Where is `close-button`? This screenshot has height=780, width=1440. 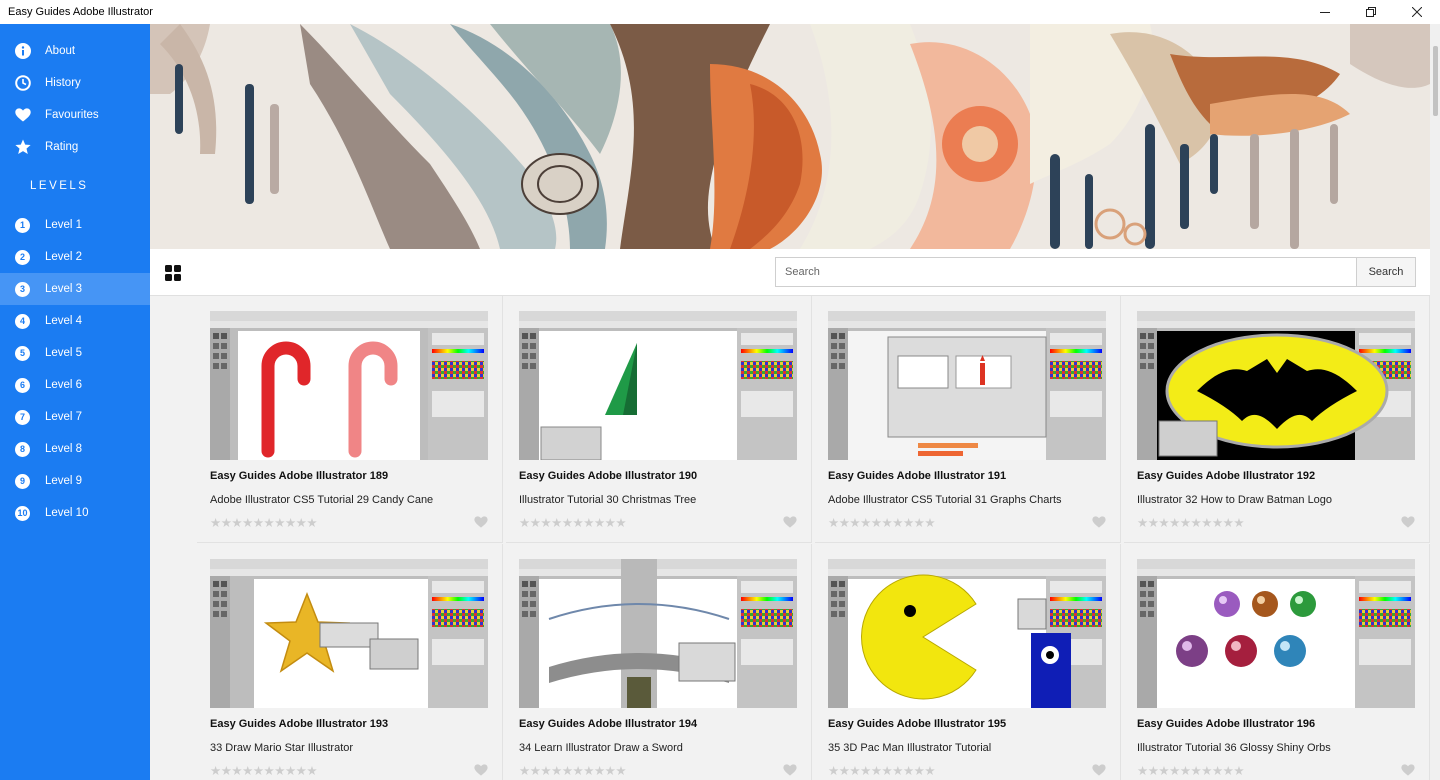
close-button is located at coordinates (1417, 12).